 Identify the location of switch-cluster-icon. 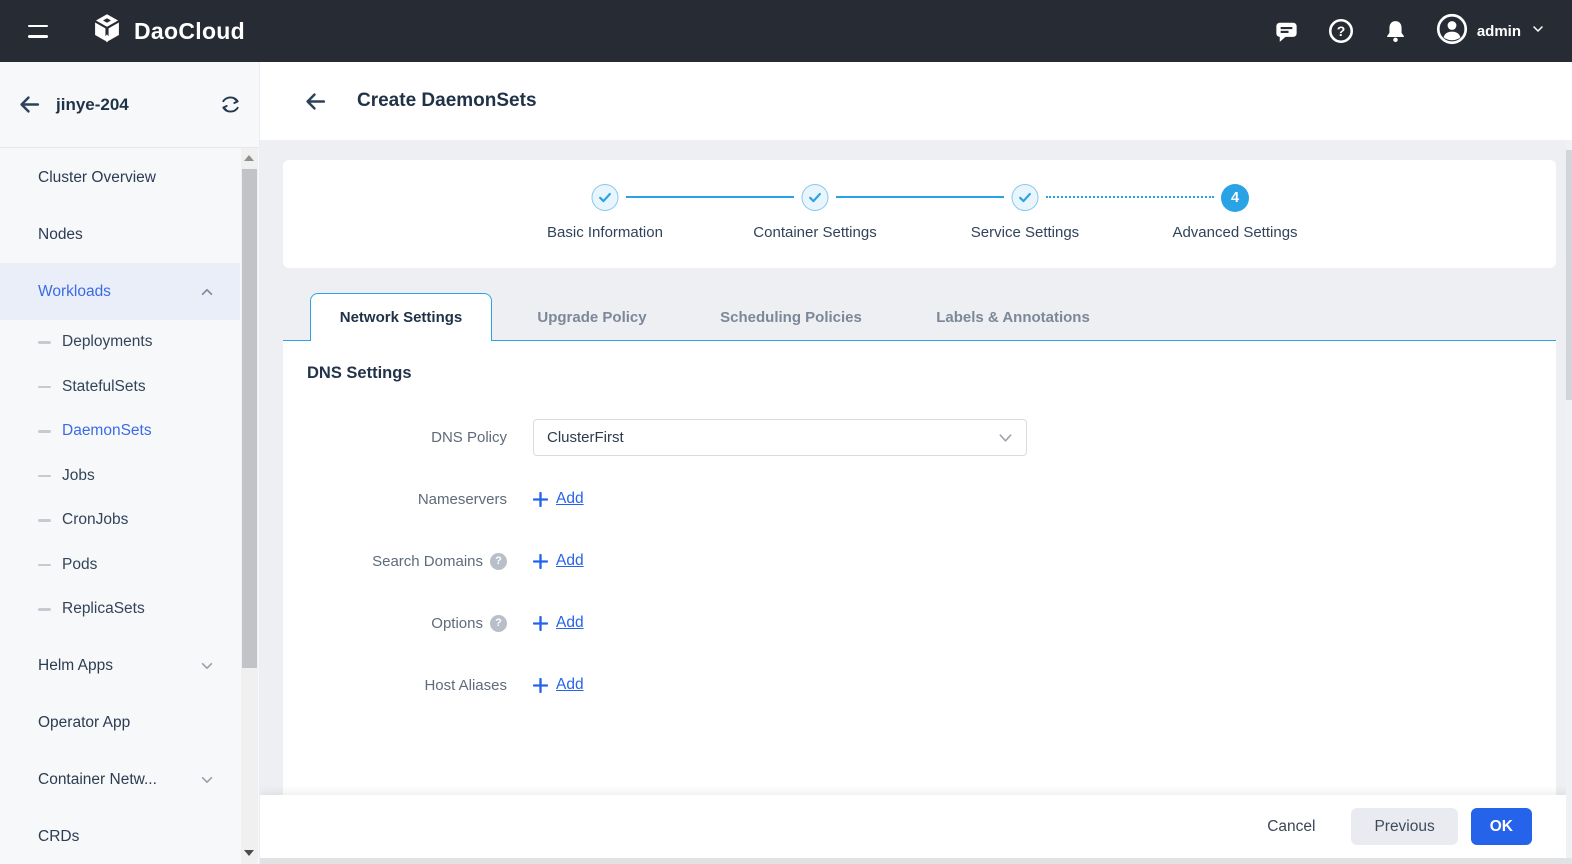
(230, 107).